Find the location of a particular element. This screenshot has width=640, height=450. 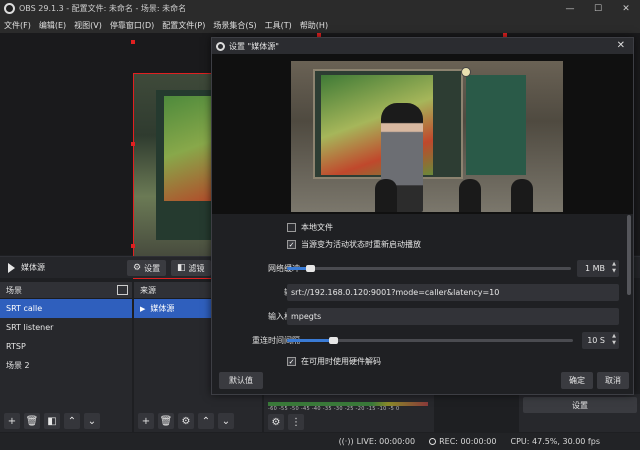

defaults-button: 默认值 is located at coordinates (241, 380).